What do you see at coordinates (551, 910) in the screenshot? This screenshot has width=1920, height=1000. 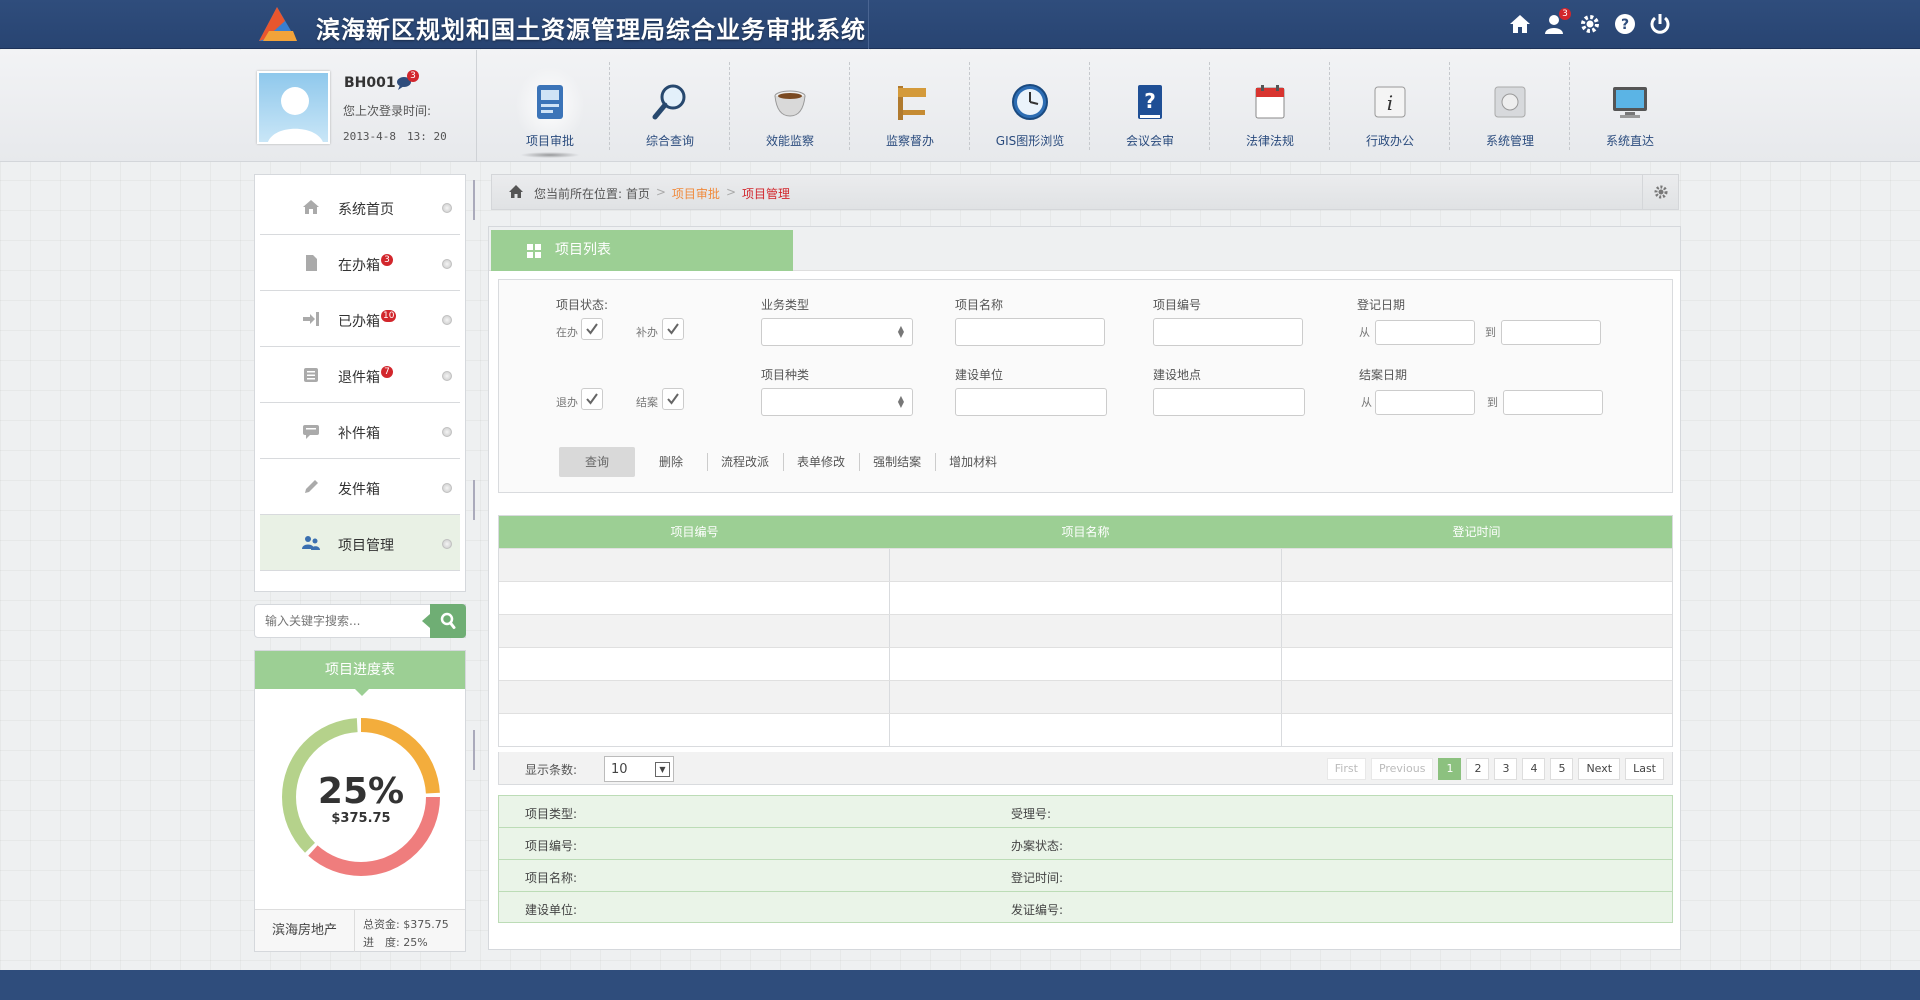 I see `detail-label: 建设单位:` at bounding box center [551, 910].